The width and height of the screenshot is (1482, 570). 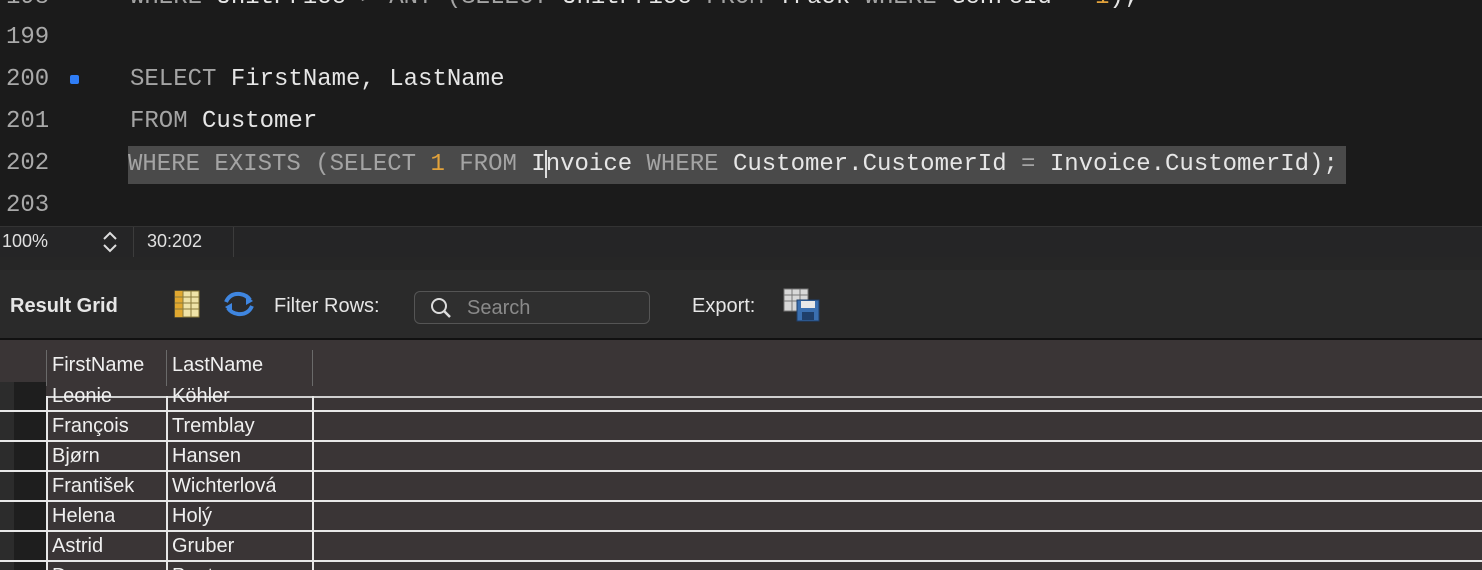 What do you see at coordinates (327, 306) in the screenshot?
I see `filter-rows-label: Filter Rows:` at bounding box center [327, 306].